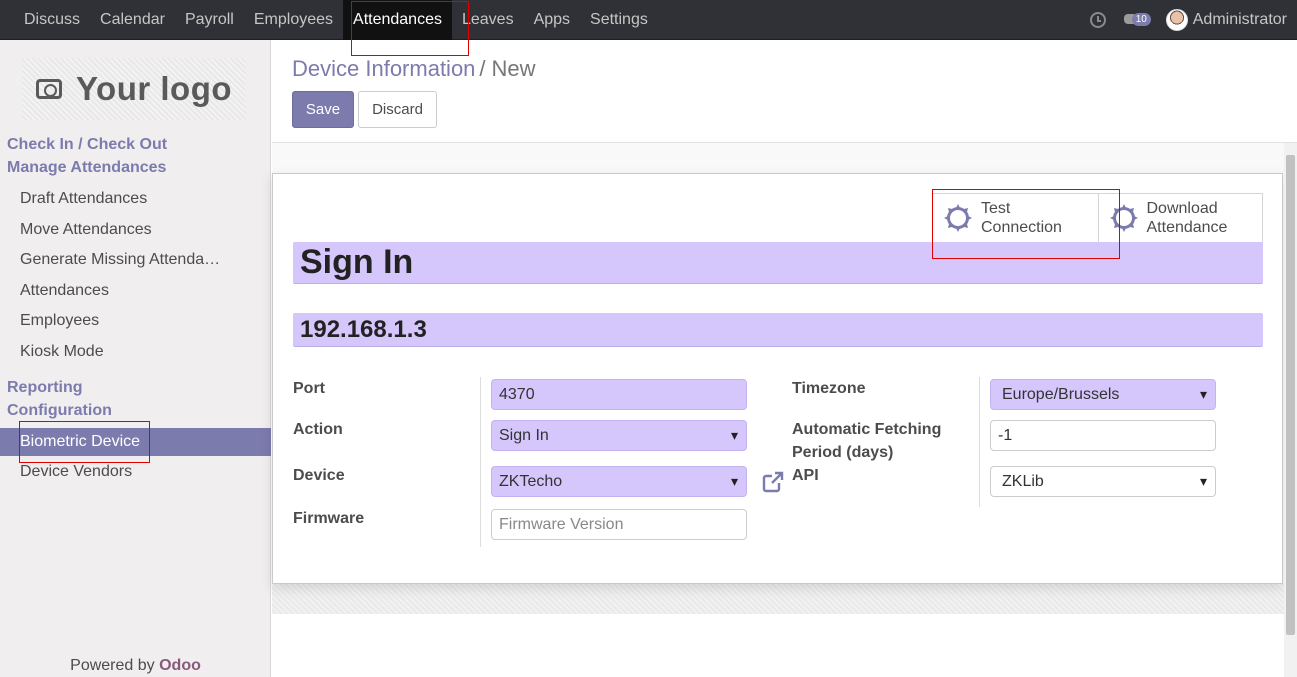 This screenshot has height=677, width=1297. Describe the element at coordinates (773, 482) in the screenshot. I see `external-link-icon` at that location.